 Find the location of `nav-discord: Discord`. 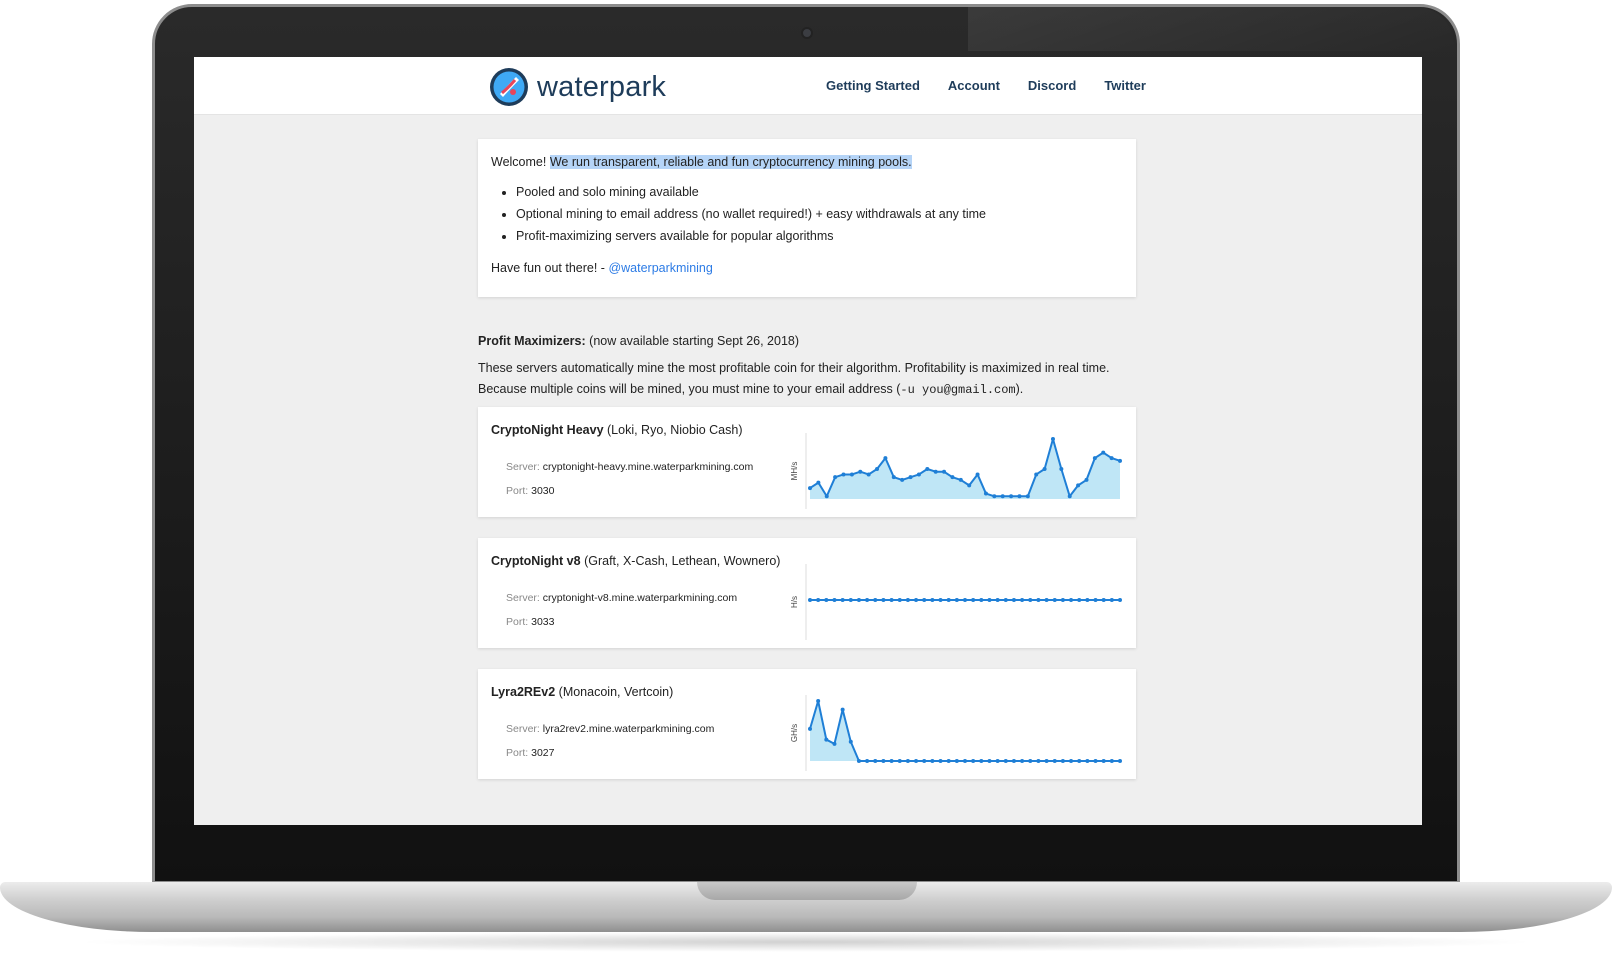

nav-discord: Discord is located at coordinates (1052, 85).